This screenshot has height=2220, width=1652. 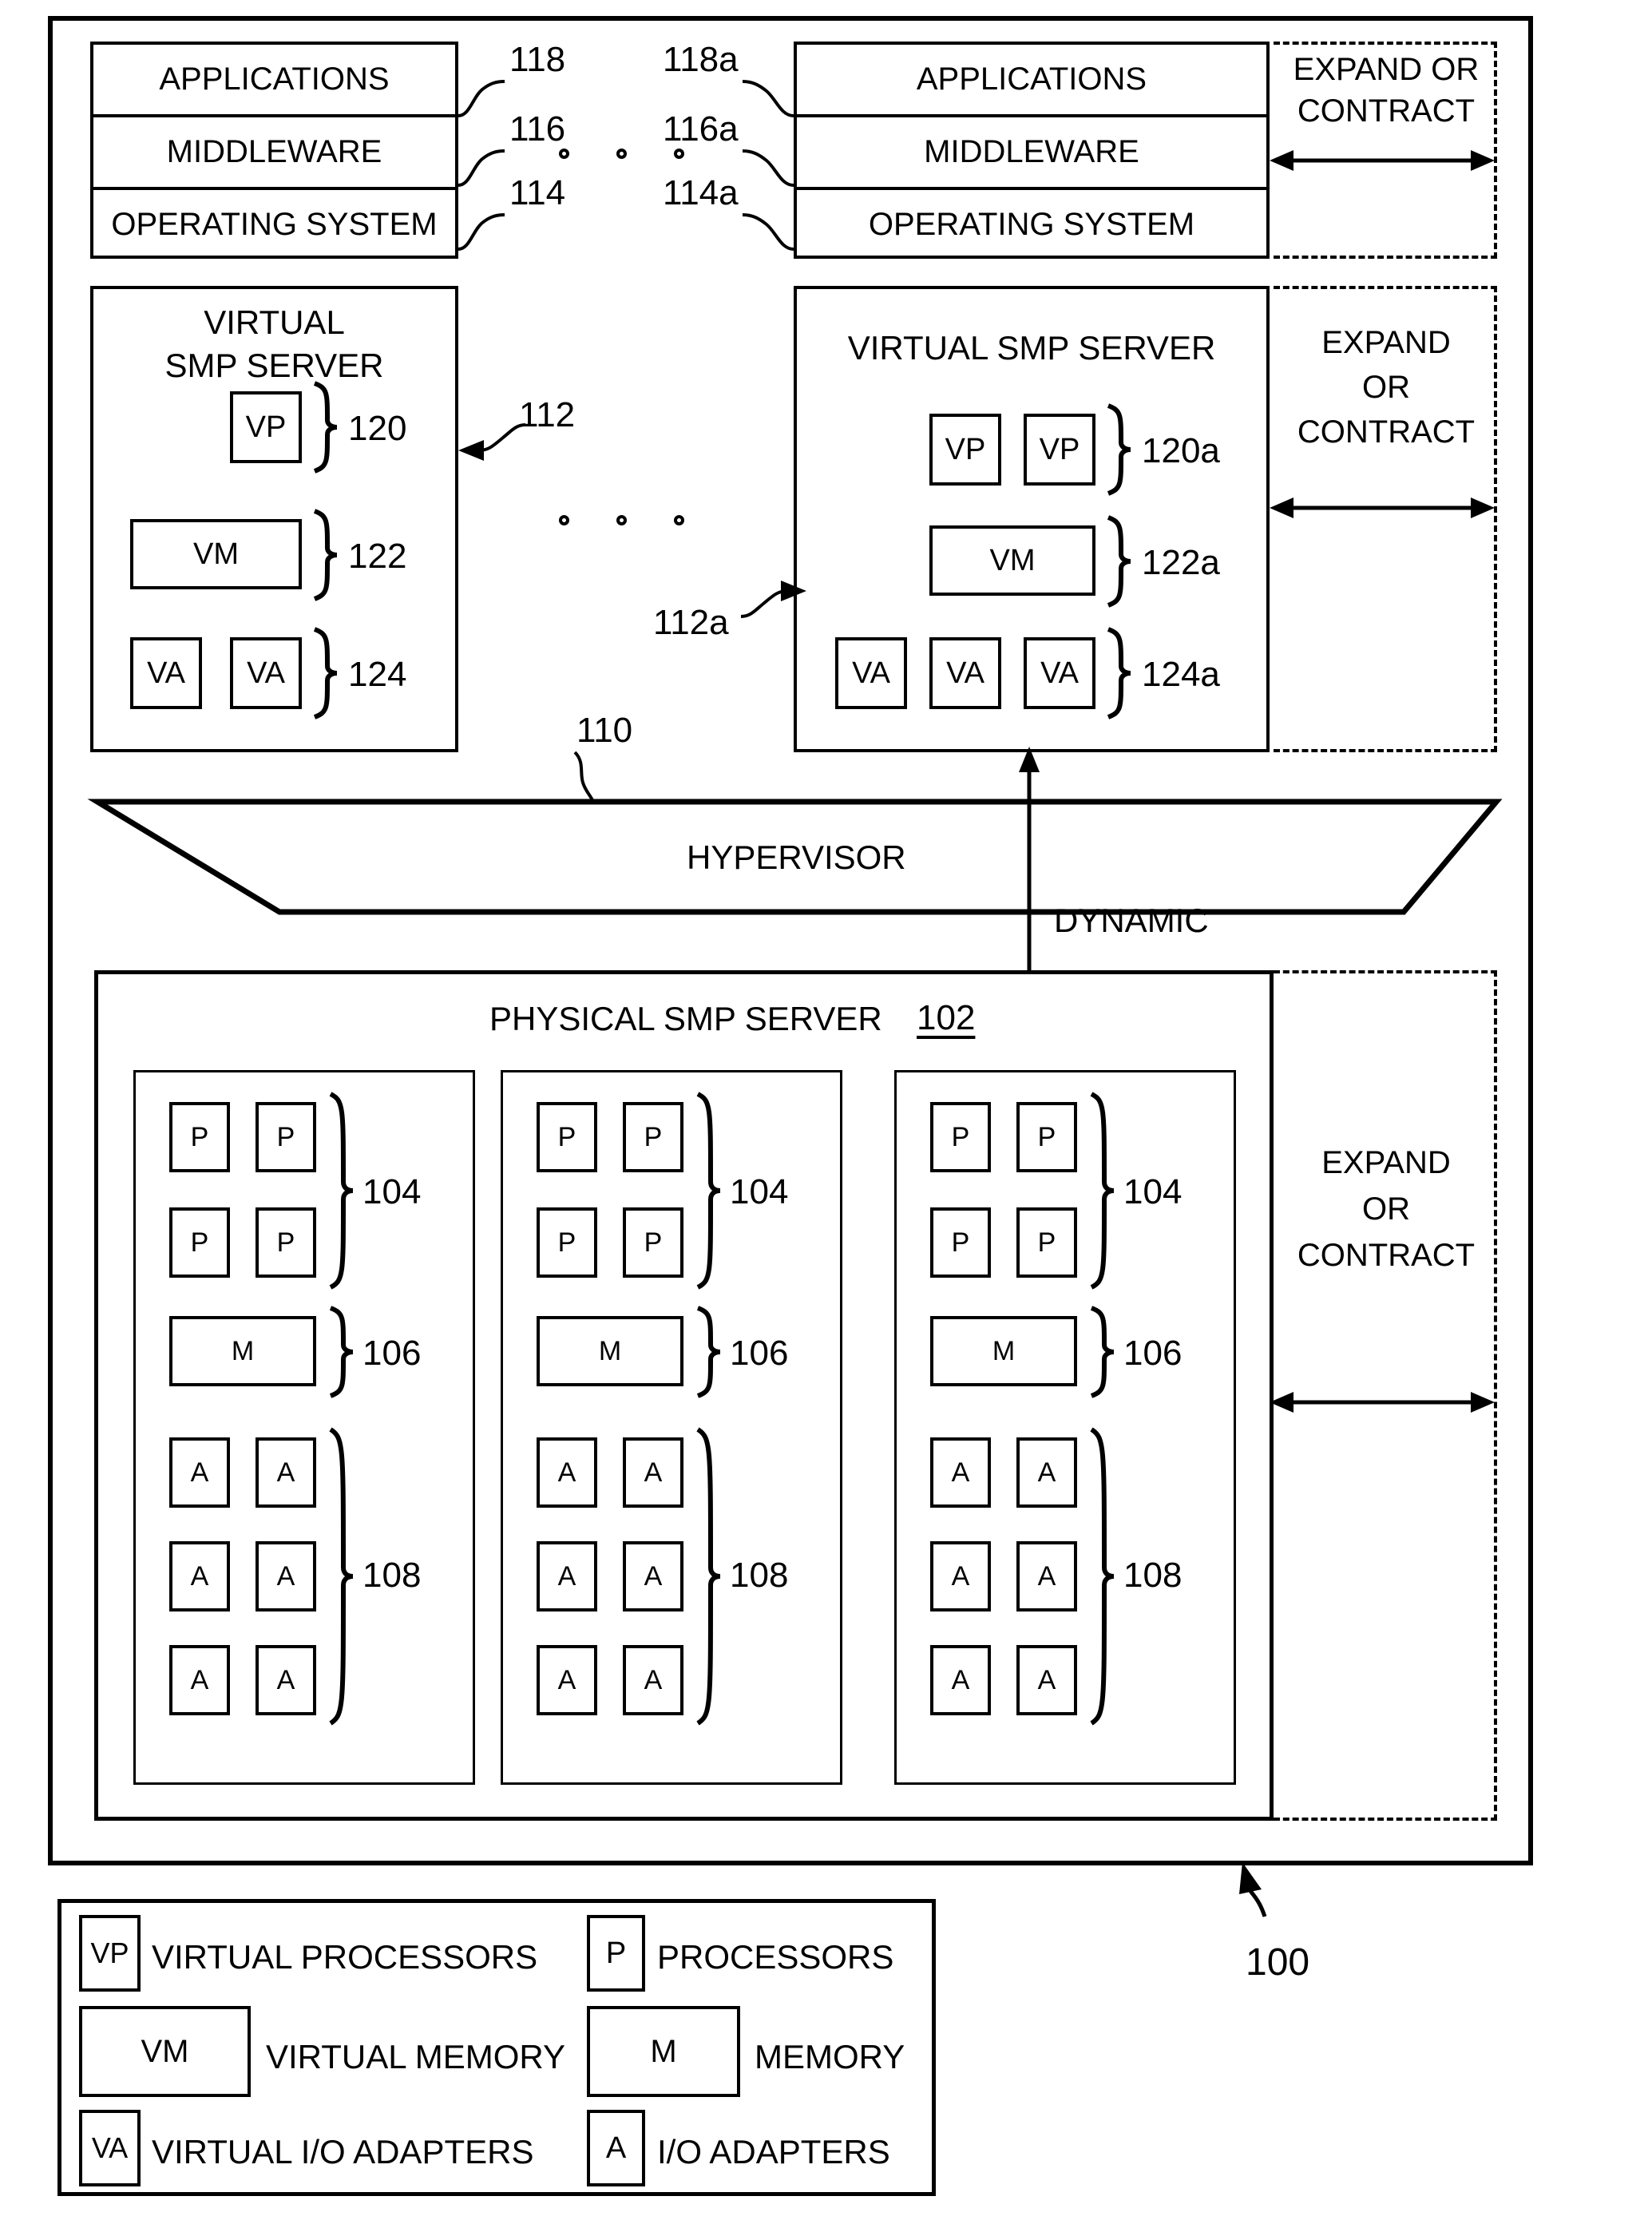 I want to click on ref-120: 120, so click(x=378, y=429).